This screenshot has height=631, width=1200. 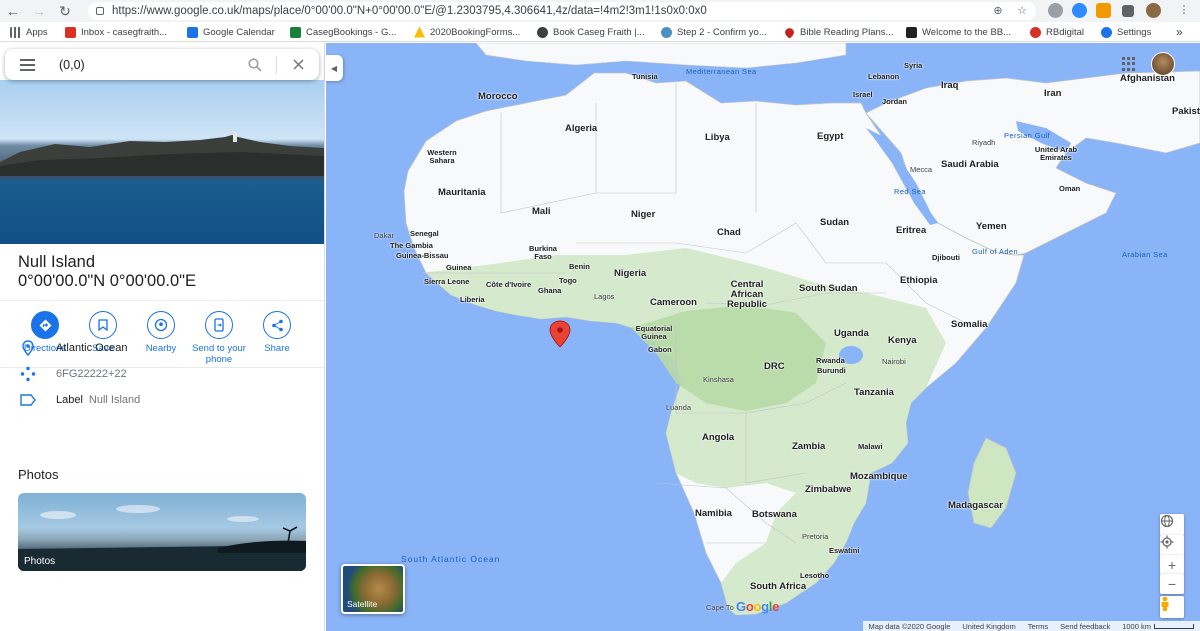 What do you see at coordinates (28, 400) in the screenshot?
I see `label-tag-icon` at bounding box center [28, 400].